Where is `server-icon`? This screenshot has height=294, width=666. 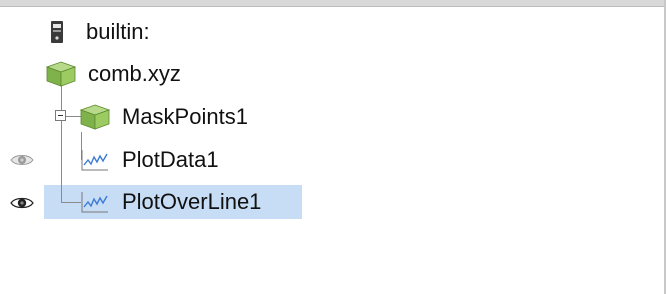 server-icon is located at coordinates (57, 32).